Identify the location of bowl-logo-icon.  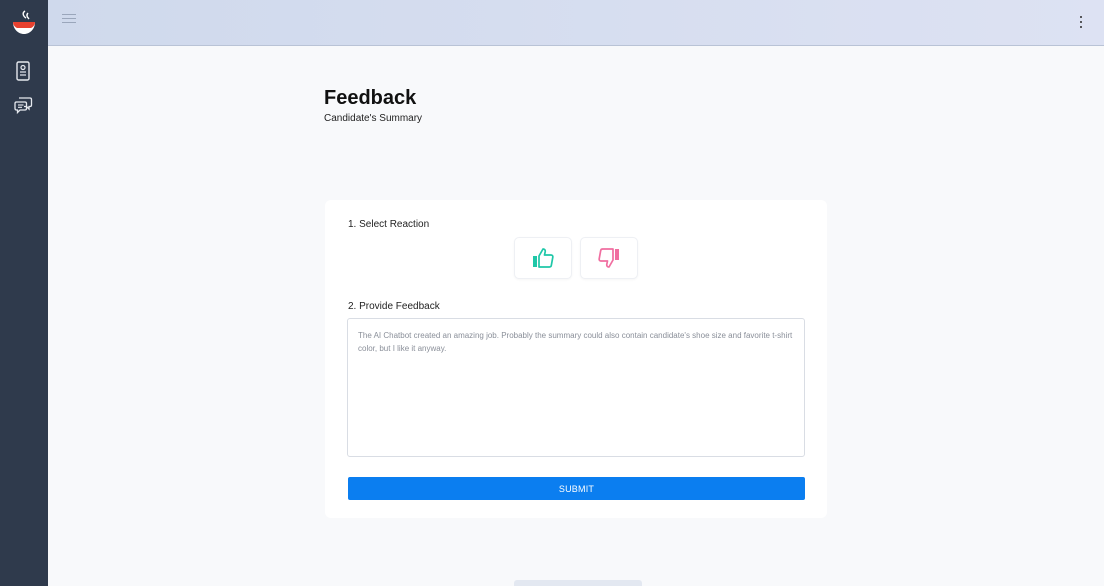
(24, 23).